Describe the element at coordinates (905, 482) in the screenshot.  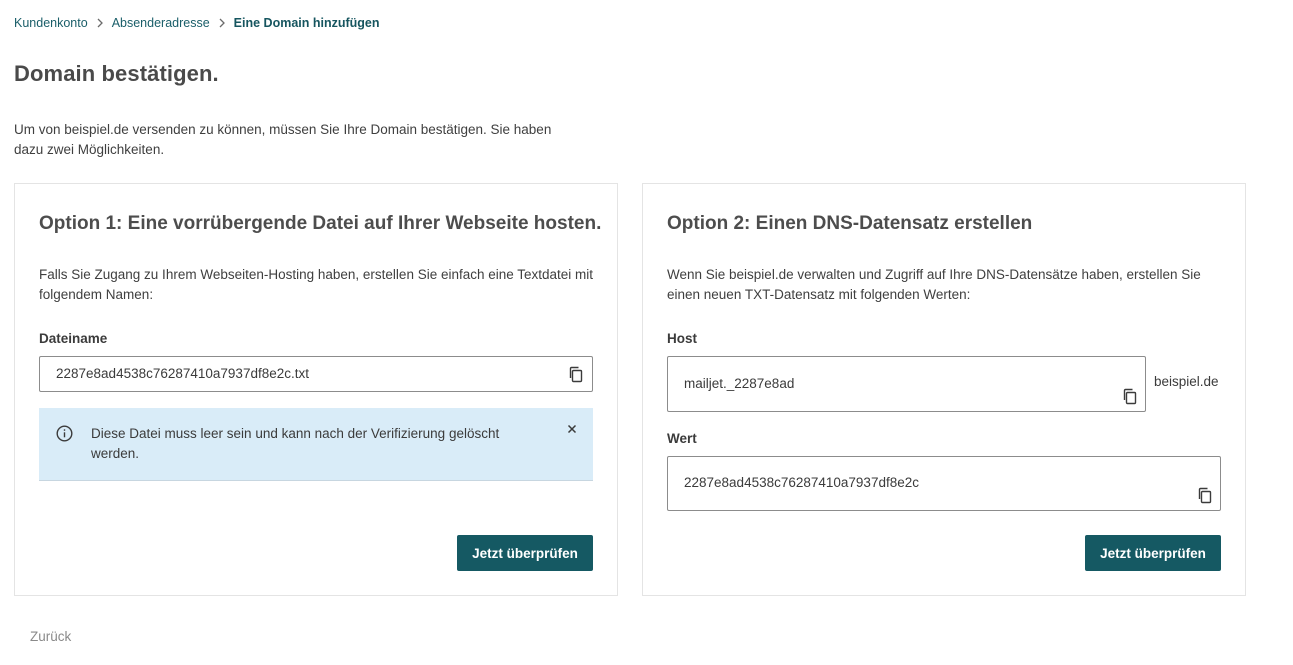
I see `value-input` at that location.